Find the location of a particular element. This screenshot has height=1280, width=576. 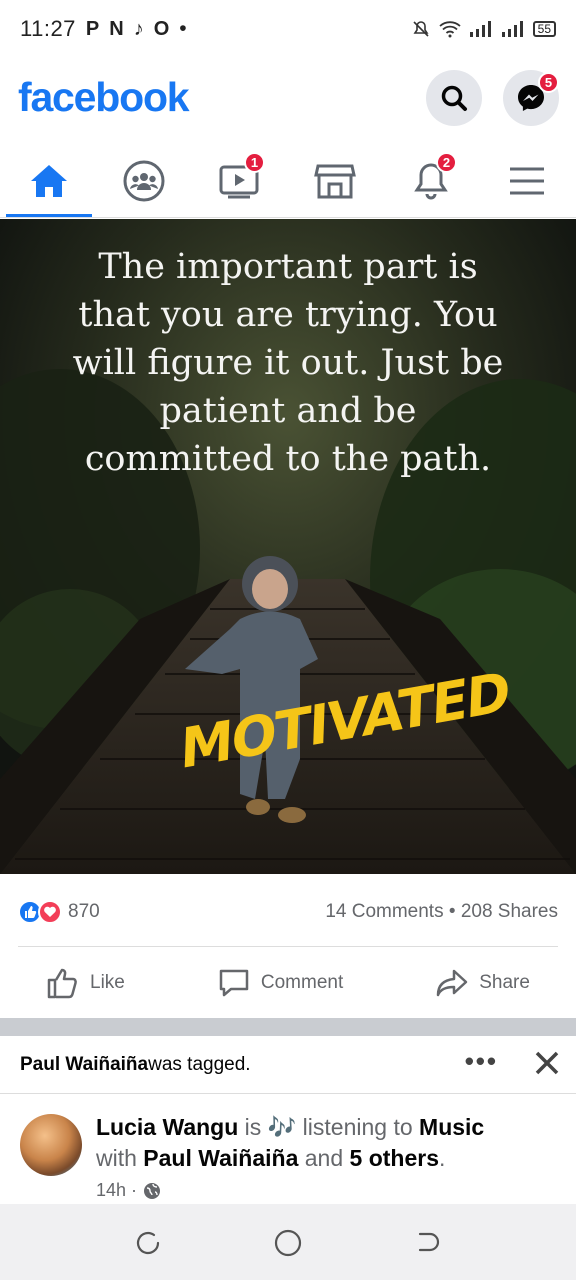

tag-notice-text: was tagged. is located at coordinates (199, 1064).